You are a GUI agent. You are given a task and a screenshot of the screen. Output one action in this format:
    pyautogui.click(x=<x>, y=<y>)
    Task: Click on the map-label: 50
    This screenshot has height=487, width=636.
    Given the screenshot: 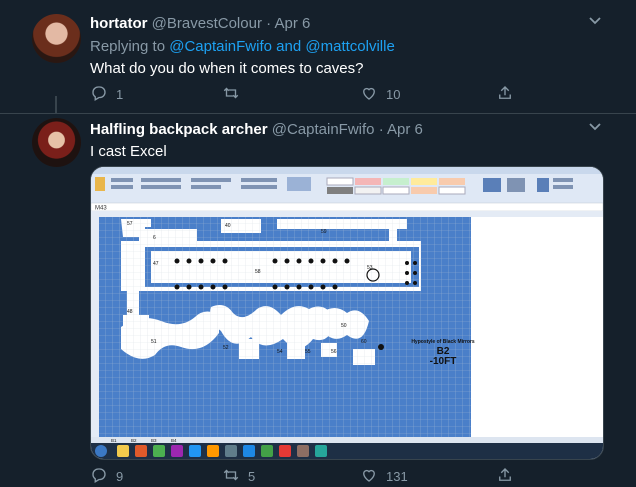 What is the action you would take?
    pyautogui.click(x=344, y=326)
    